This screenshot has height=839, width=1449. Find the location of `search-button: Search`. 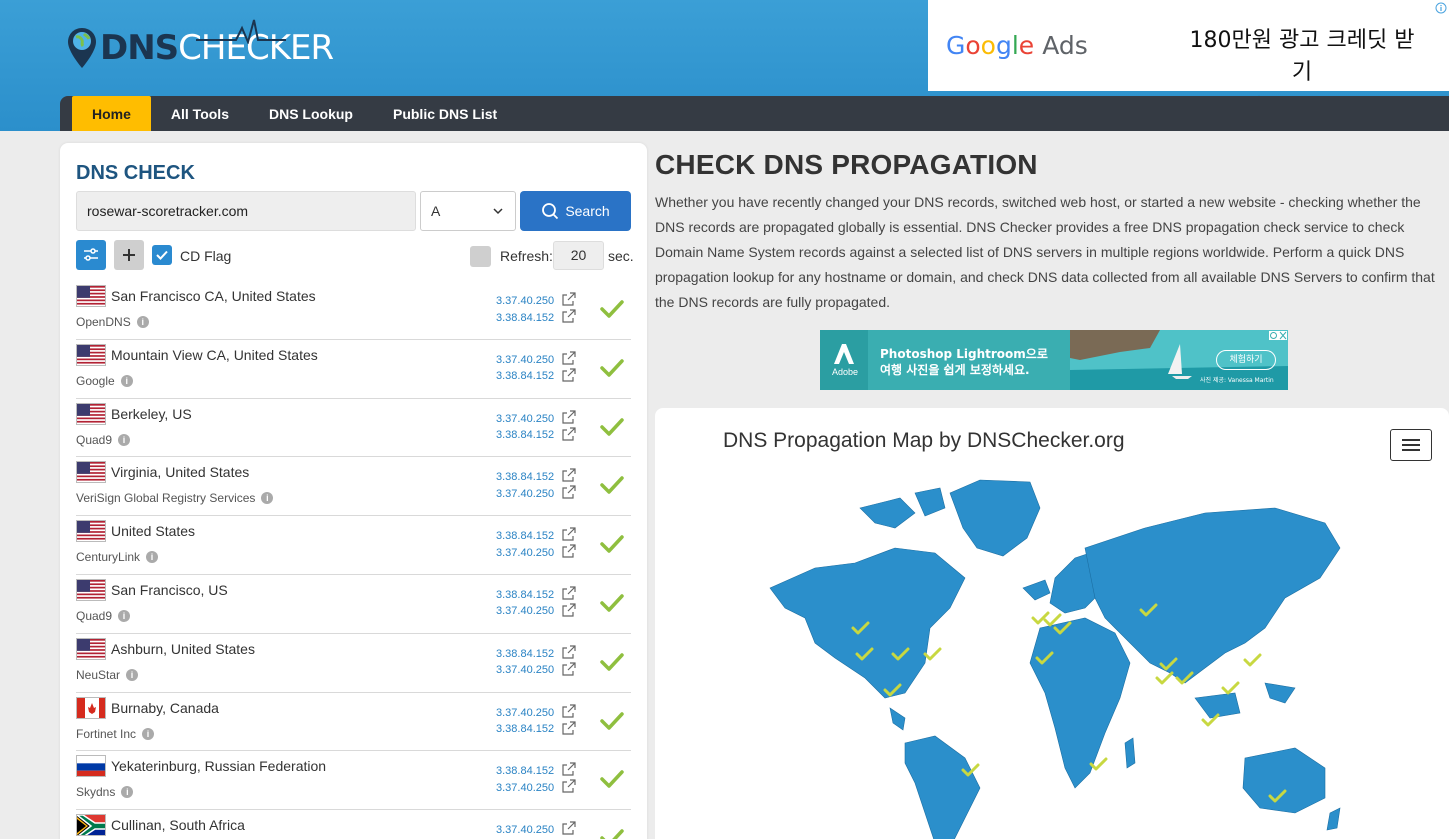

search-button: Search is located at coordinates (575, 211).